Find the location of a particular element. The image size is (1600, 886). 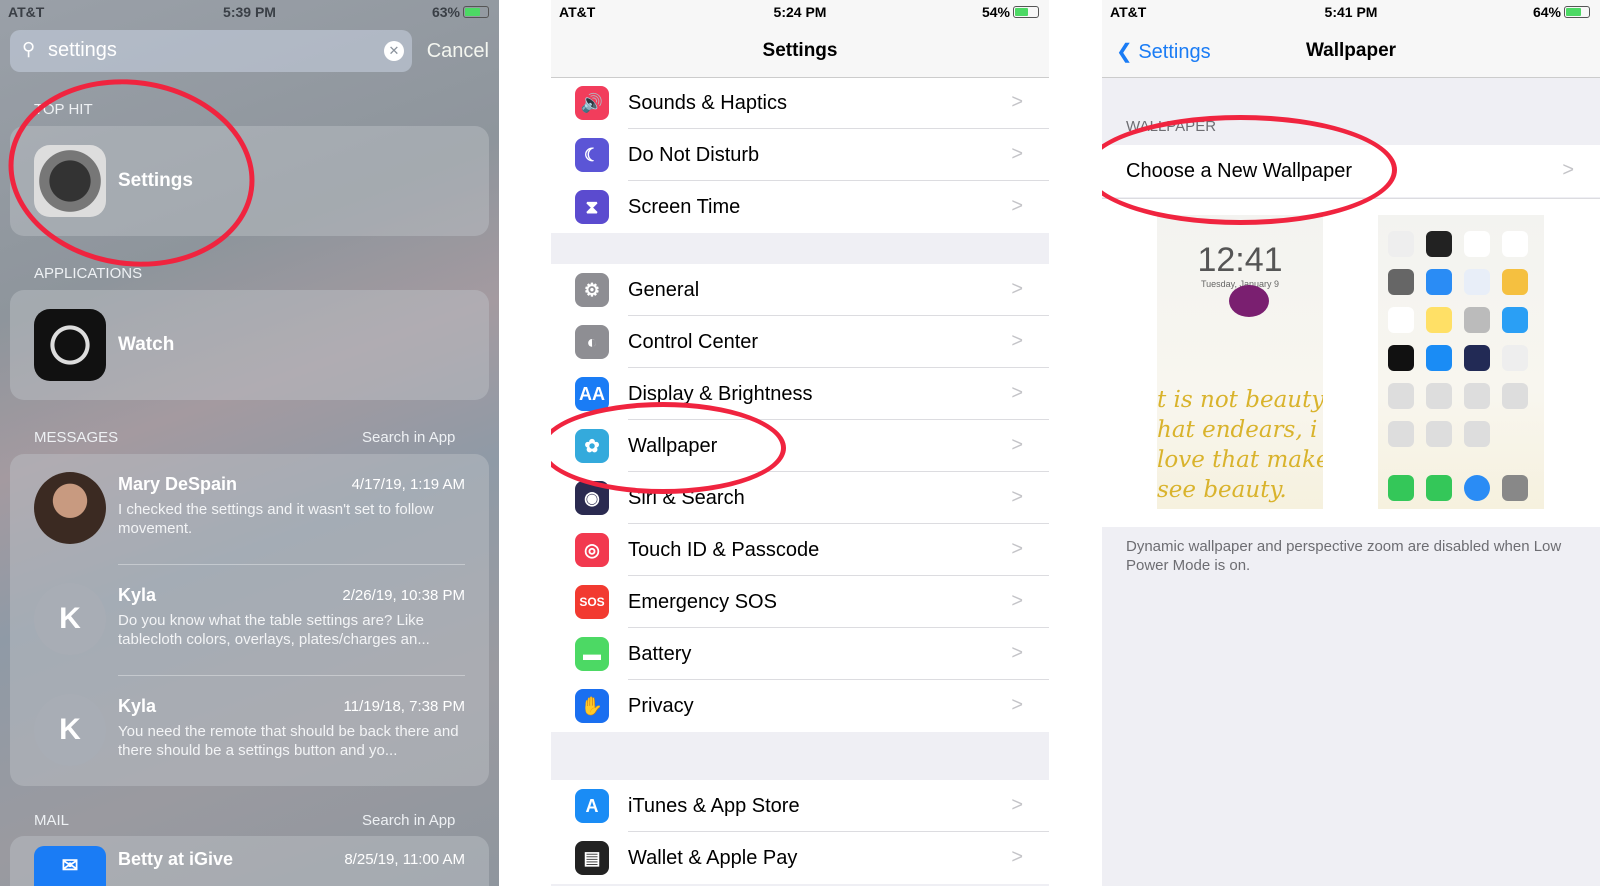

status-bar: AT&T 5:39 PM 63% is located at coordinates (249, 13).